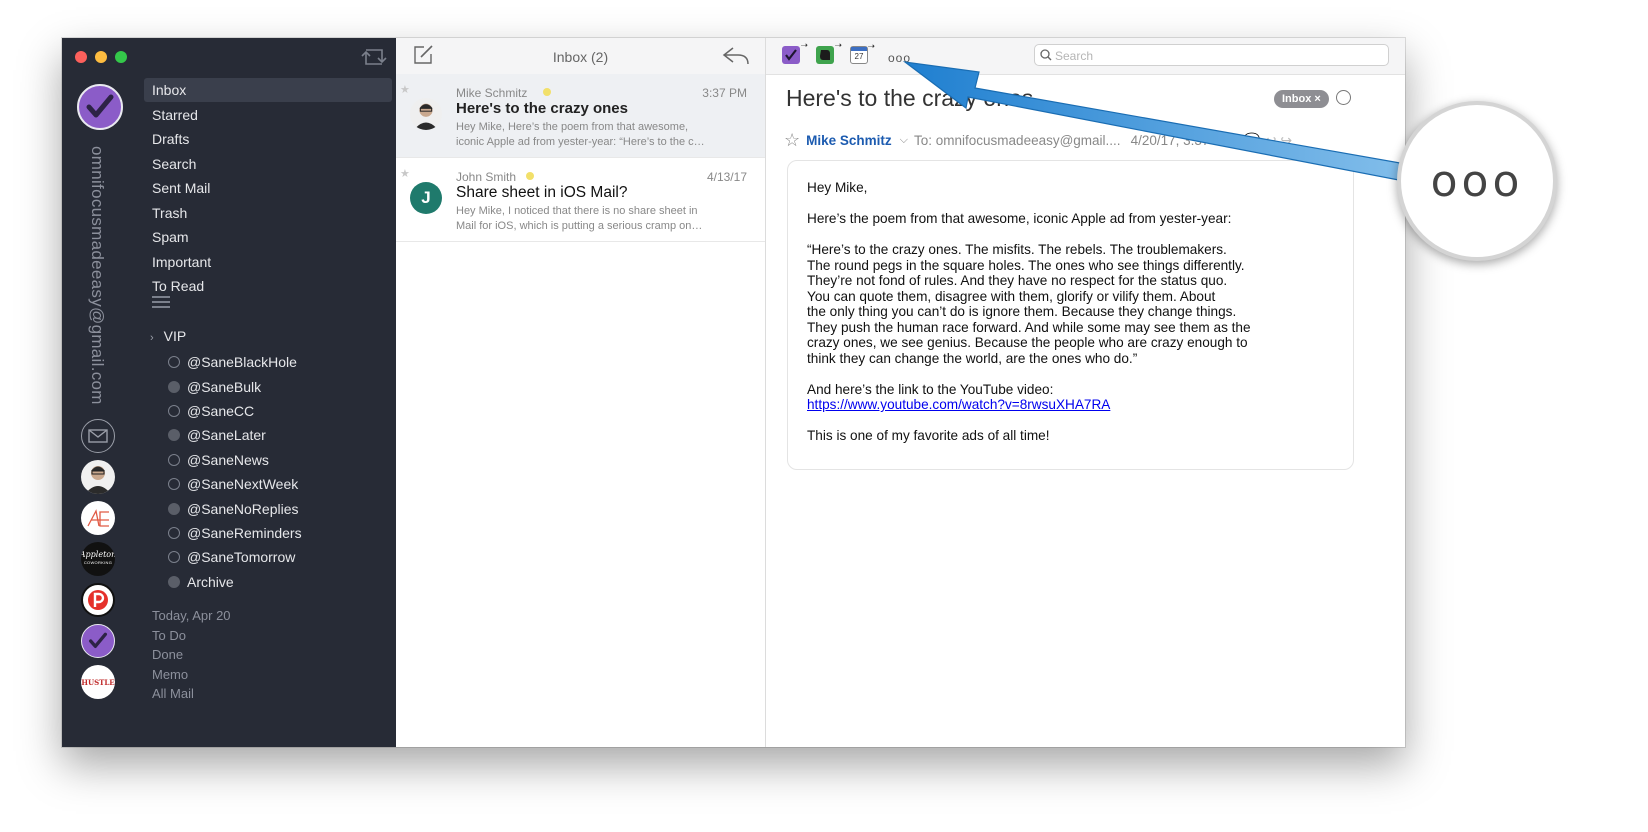  Describe the element at coordinates (542, 108) in the screenshot. I see `message-subject: Here's to the crazy ones` at that location.